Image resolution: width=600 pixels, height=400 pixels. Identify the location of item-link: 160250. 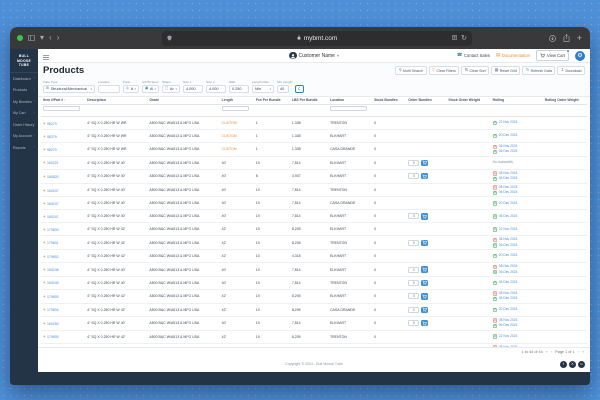
(53, 324).